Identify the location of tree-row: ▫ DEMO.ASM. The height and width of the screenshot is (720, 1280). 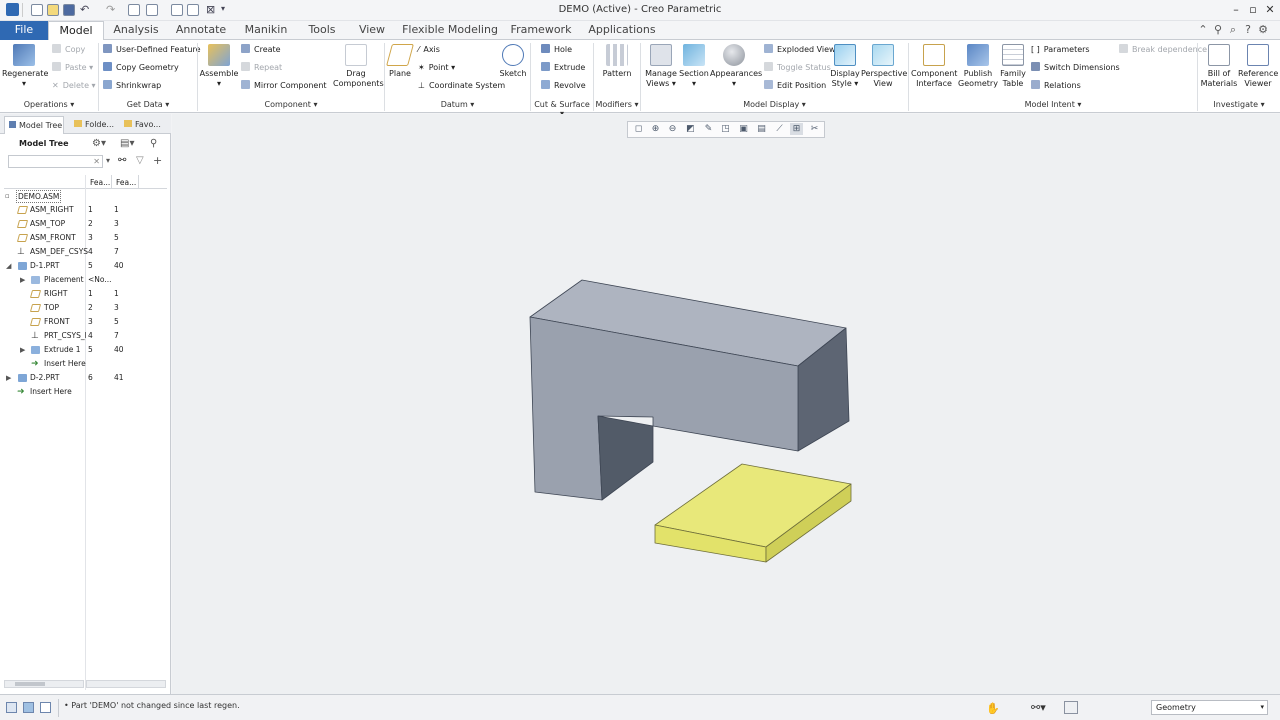
(85, 196).